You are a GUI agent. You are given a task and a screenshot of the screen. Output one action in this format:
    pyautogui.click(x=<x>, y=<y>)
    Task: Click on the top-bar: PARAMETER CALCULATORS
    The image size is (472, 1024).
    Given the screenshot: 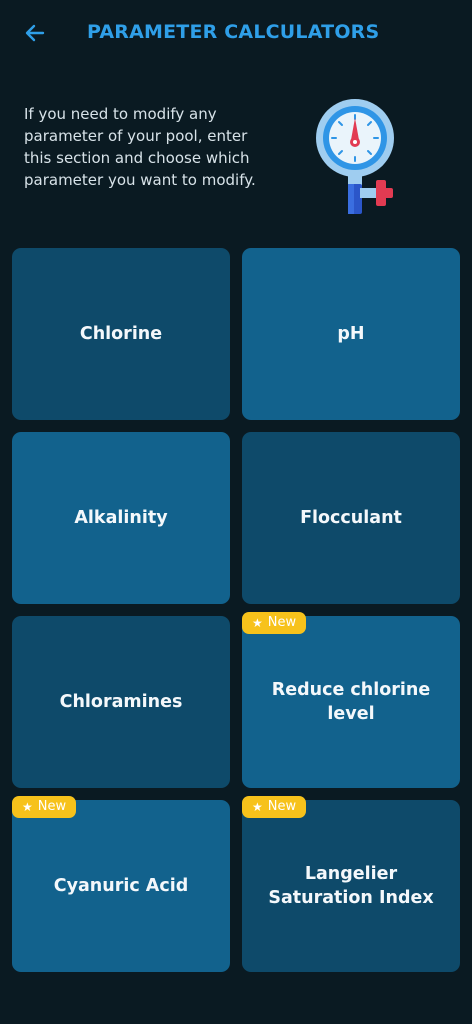 What is the action you would take?
    pyautogui.click(x=236, y=33)
    